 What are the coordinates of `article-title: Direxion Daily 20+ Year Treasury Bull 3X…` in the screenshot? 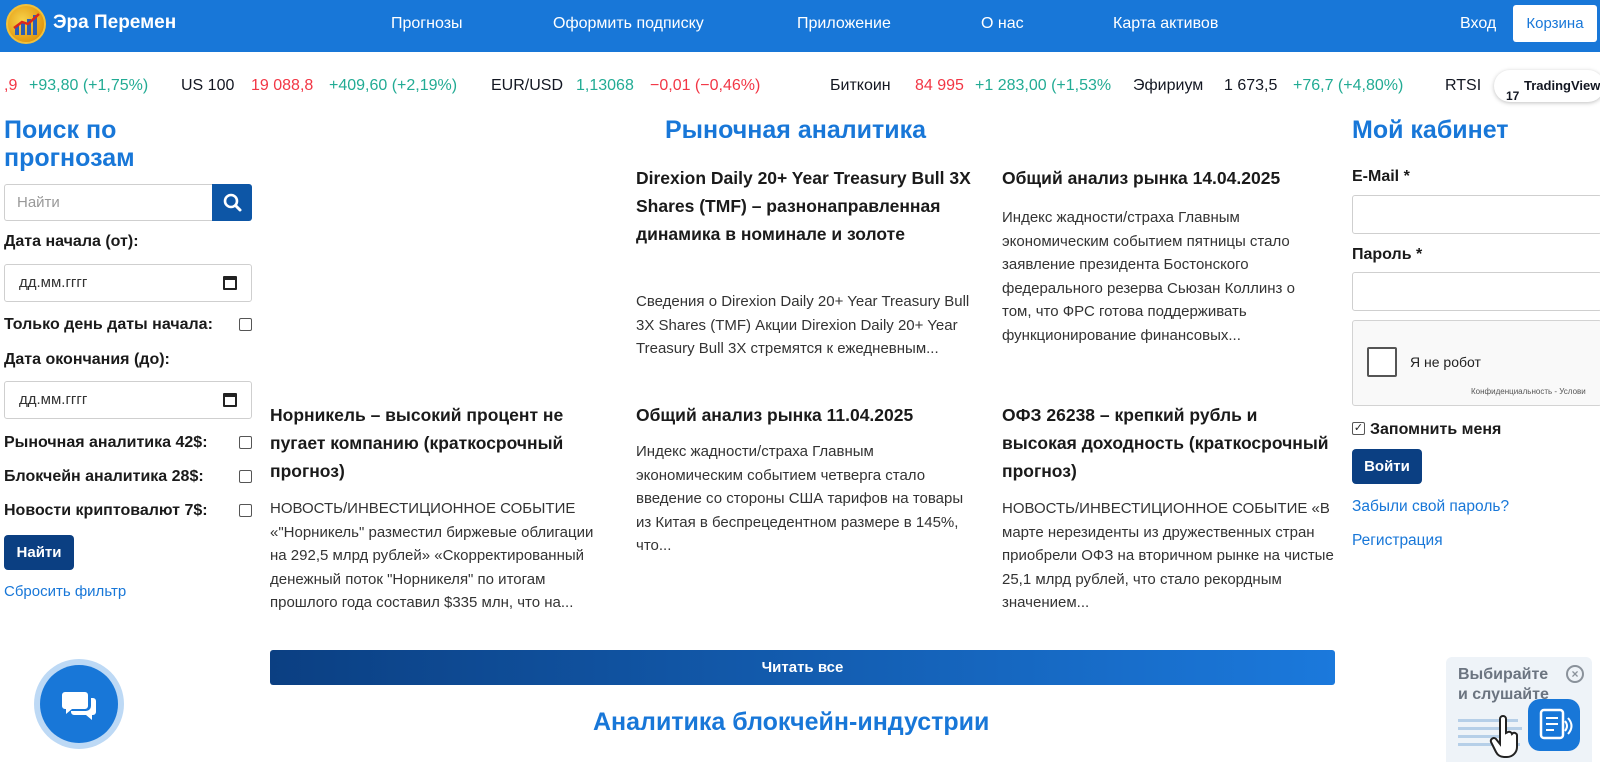 It's located at (806, 206).